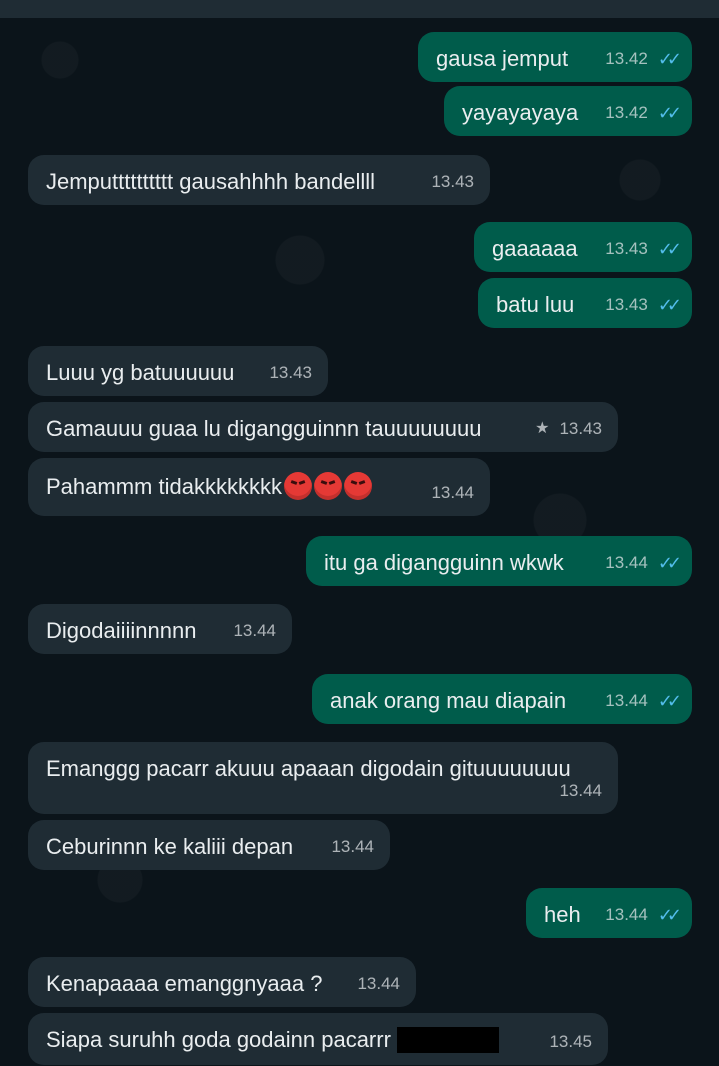 The width and height of the screenshot is (719, 1066). I want to click on incoming-message: Pahammm tidakkkkkkkk 13.44, so click(259, 487).